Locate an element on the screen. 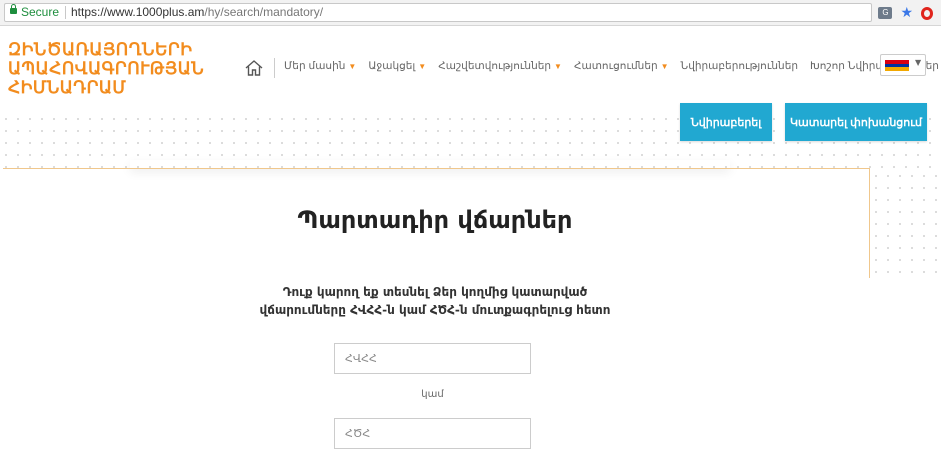  nav-item-reports-label: Հաշվետվություններ is located at coordinates (495, 66).